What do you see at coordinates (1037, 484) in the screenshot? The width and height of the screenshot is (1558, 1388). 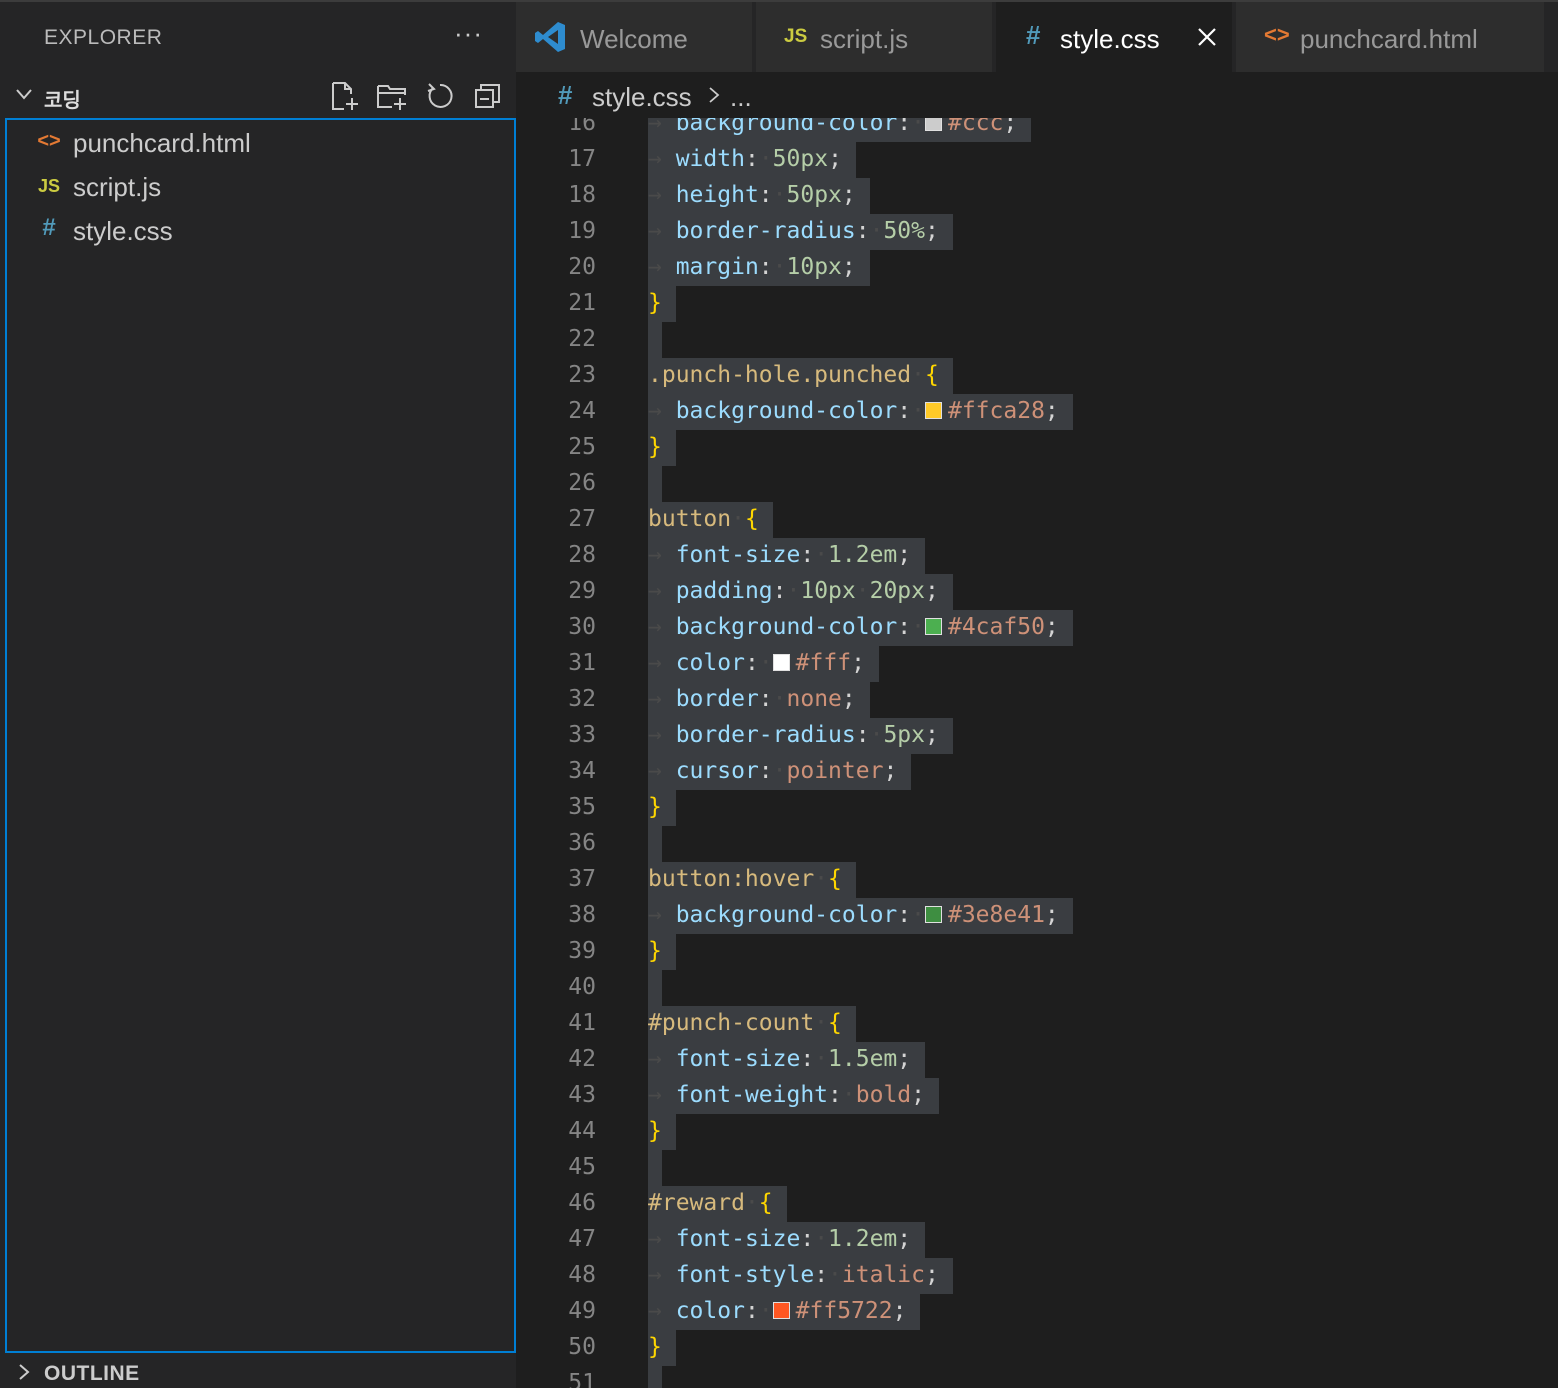 I see `code-line: 26` at bounding box center [1037, 484].